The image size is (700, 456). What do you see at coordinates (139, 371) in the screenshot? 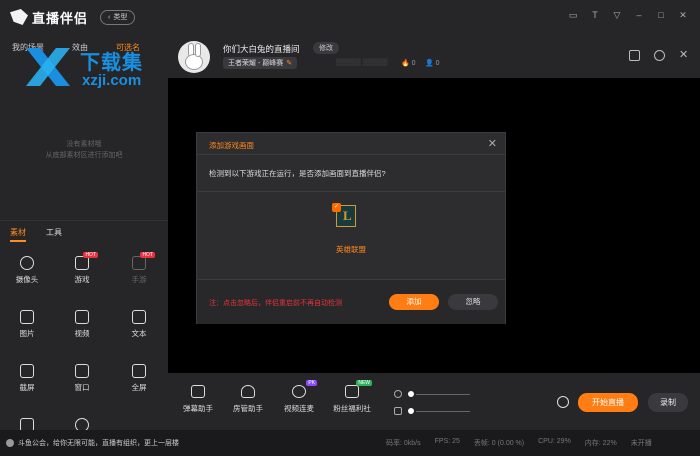
I see `fullscreen-icon` at bounding box center [139, 371].